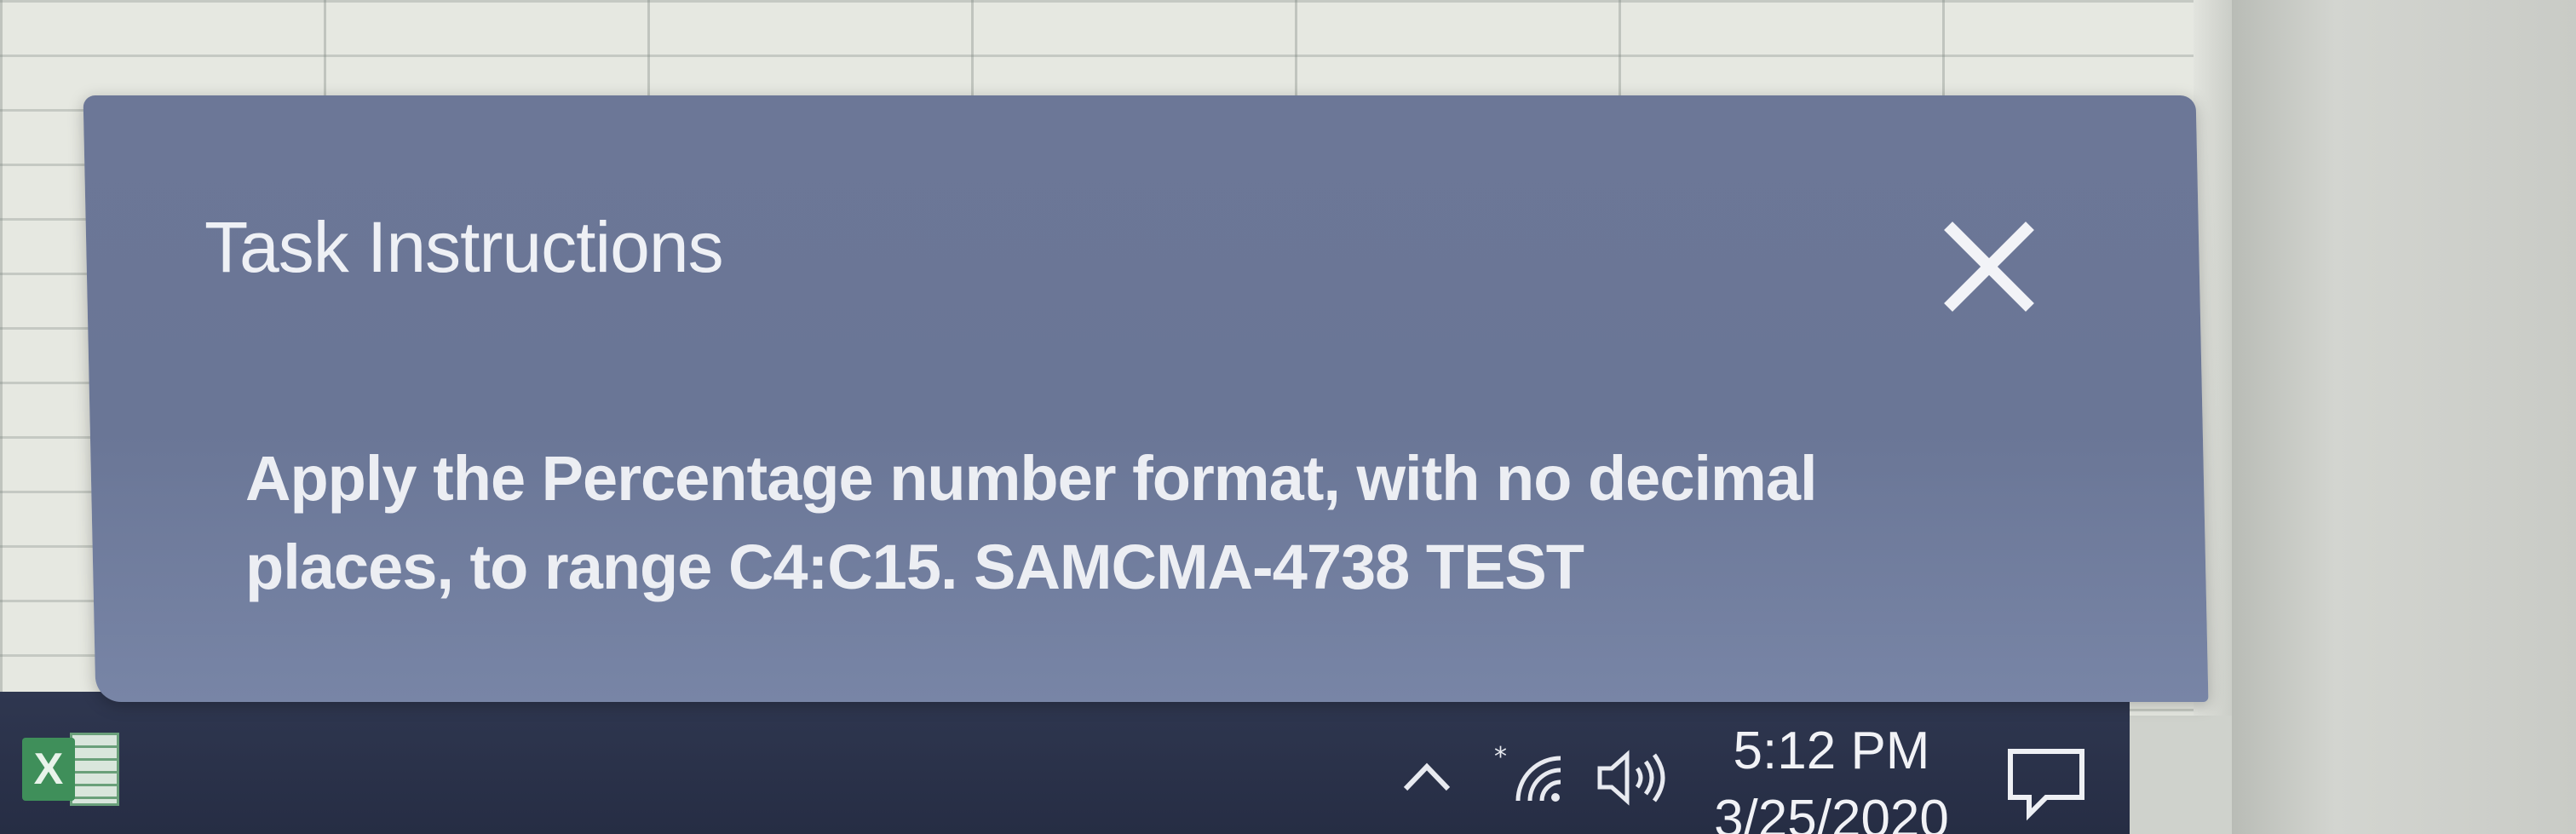  I want to click on volume-button, so click(1632, 778).